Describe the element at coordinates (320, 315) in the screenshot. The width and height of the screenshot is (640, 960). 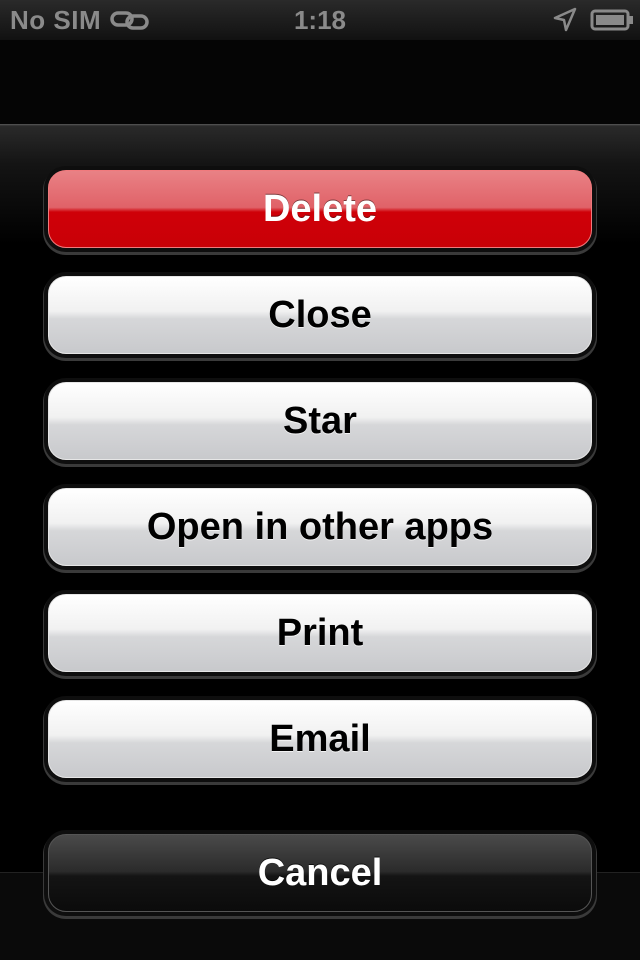
I see `close-button: Close` at that location.